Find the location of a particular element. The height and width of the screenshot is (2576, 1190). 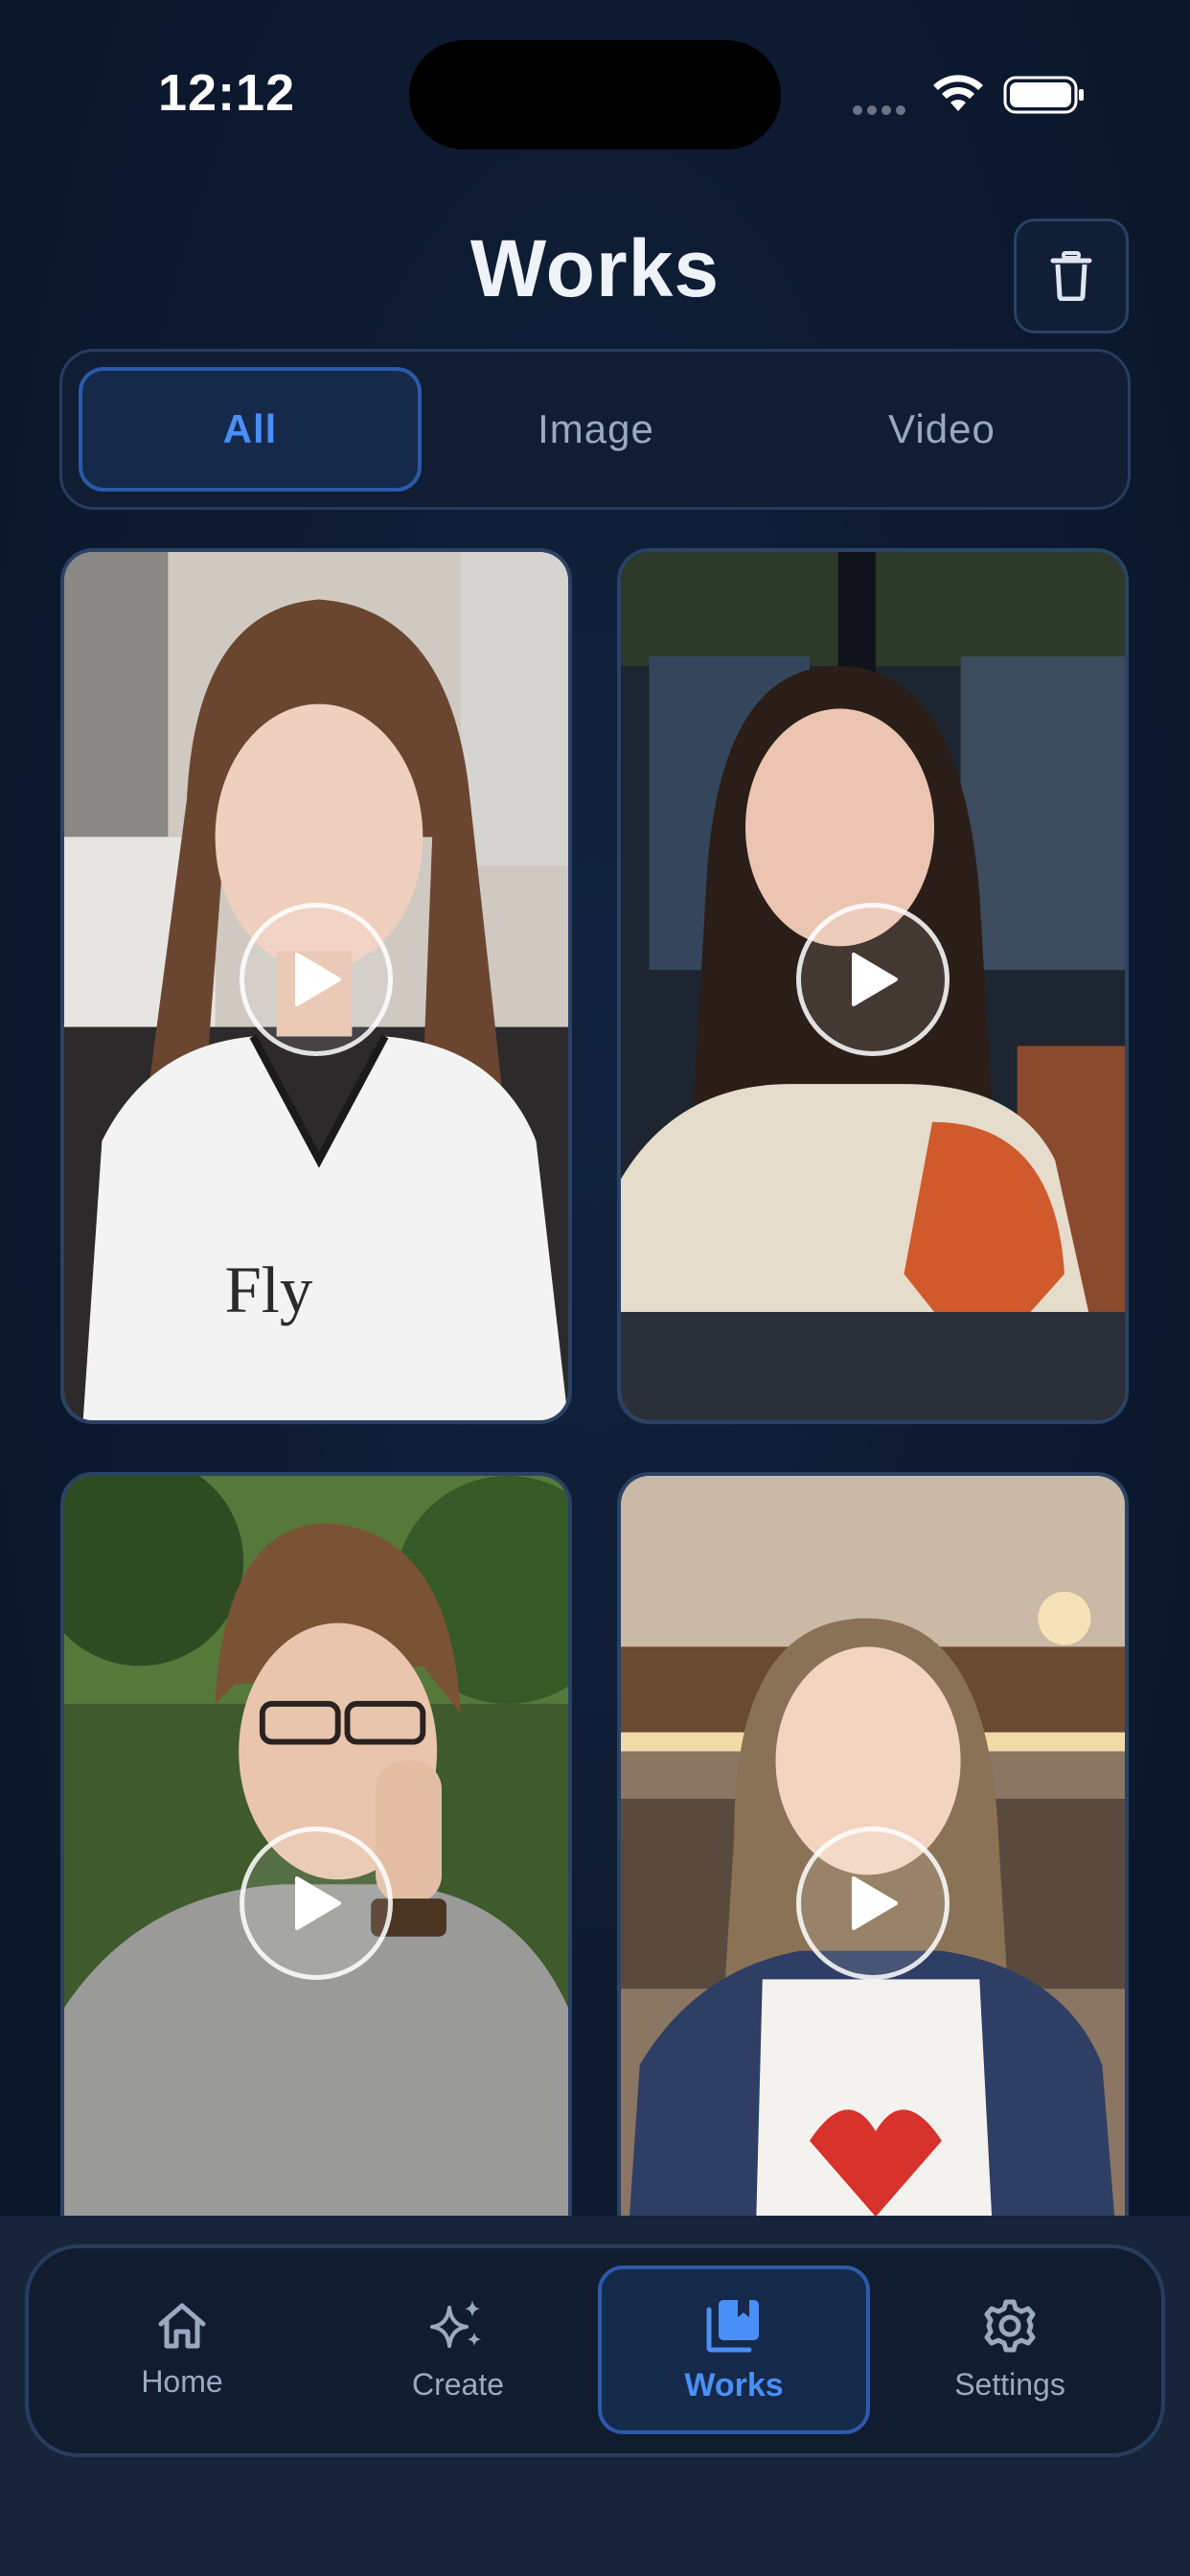

dynamic-island is located at coordinates (595, 95).